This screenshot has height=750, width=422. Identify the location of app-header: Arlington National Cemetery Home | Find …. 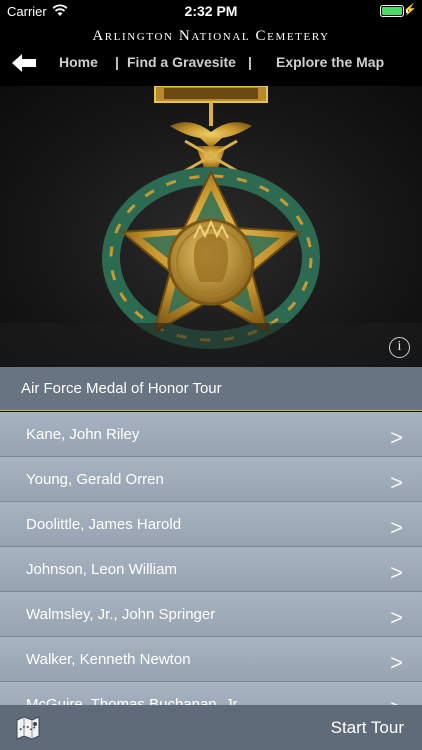
(211, 54).